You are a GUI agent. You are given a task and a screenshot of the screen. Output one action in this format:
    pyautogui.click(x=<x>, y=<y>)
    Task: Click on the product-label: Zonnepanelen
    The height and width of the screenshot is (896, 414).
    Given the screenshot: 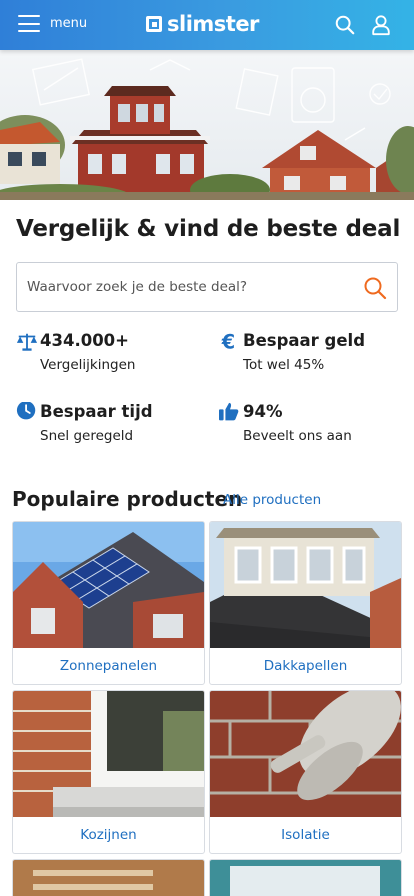 What is the action you would take?
    pyautogui.click(x=108, y=666)
    